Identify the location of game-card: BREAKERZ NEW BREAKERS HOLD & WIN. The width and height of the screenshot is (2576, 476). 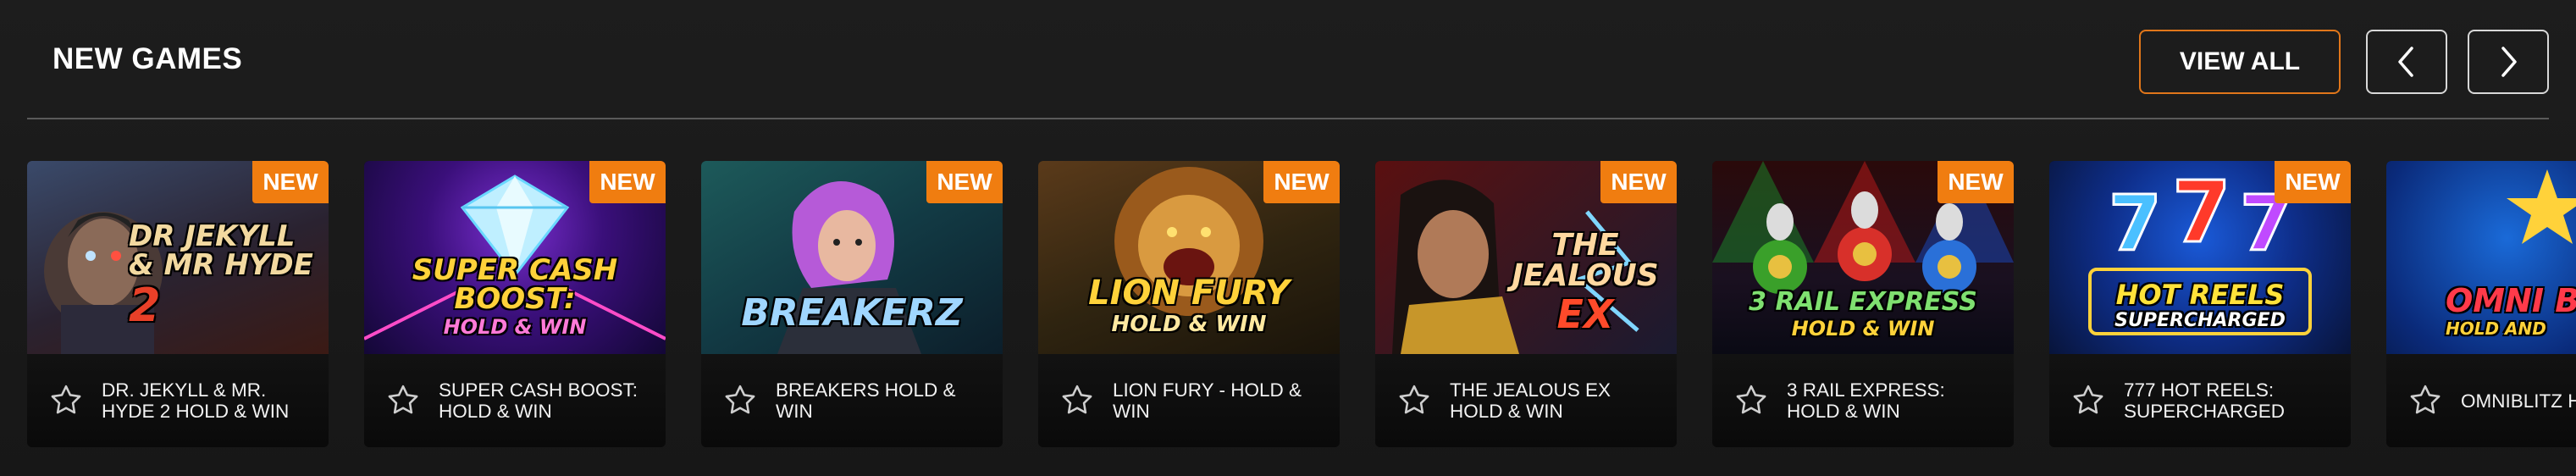
(852, 304).